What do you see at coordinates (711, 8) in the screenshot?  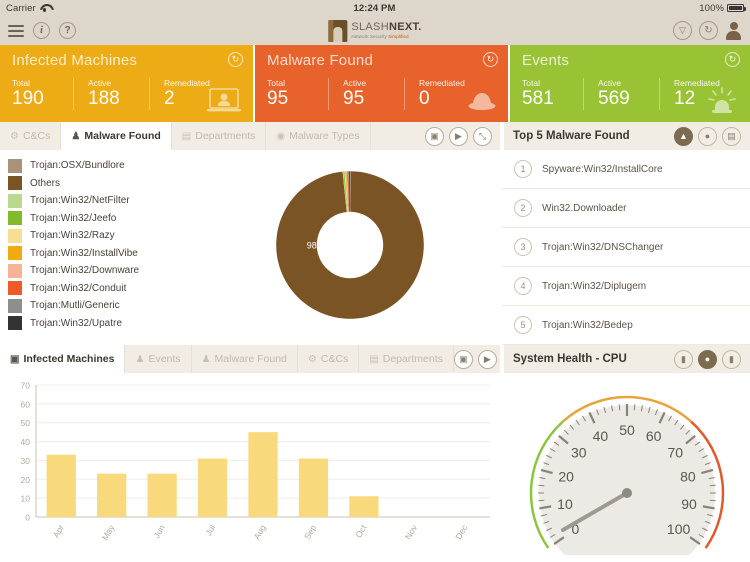 I see `battery-percent-label: 100%` at bounding box center [711, 8].